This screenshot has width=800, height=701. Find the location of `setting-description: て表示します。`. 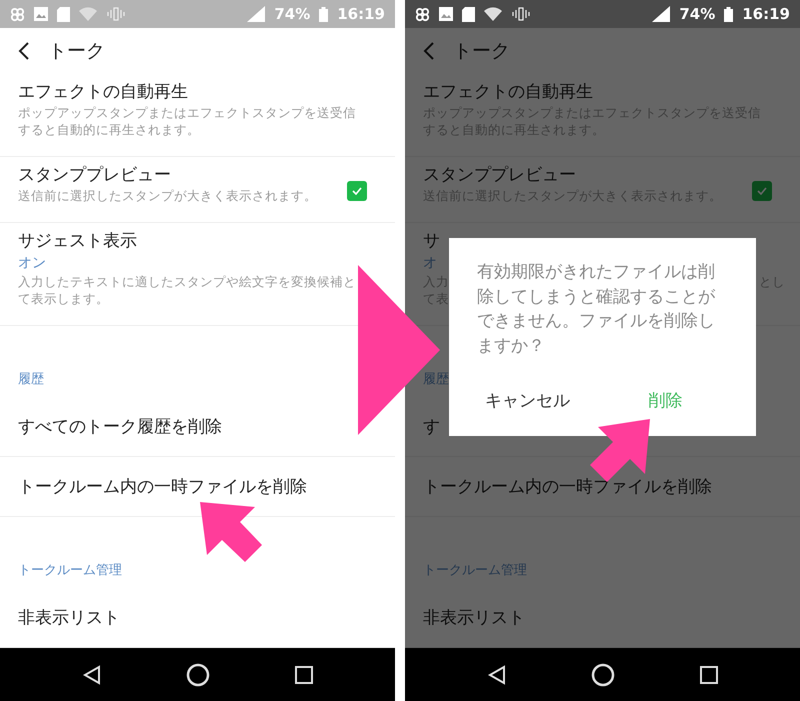

setting-description: て表示します。 is located at coordinates (63, 299).